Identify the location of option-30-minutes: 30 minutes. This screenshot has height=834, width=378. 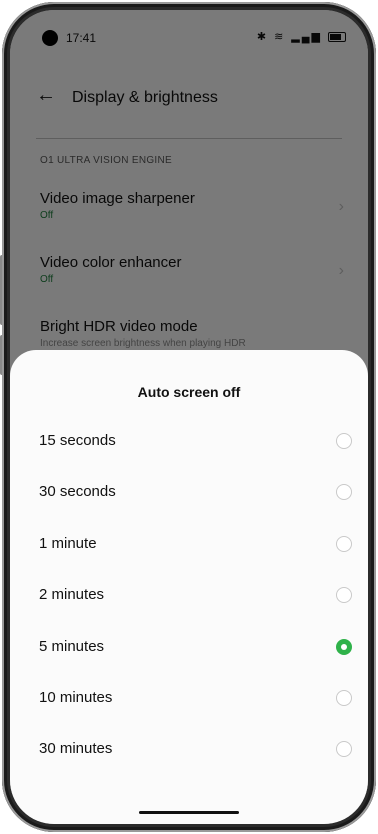
(189, 750).